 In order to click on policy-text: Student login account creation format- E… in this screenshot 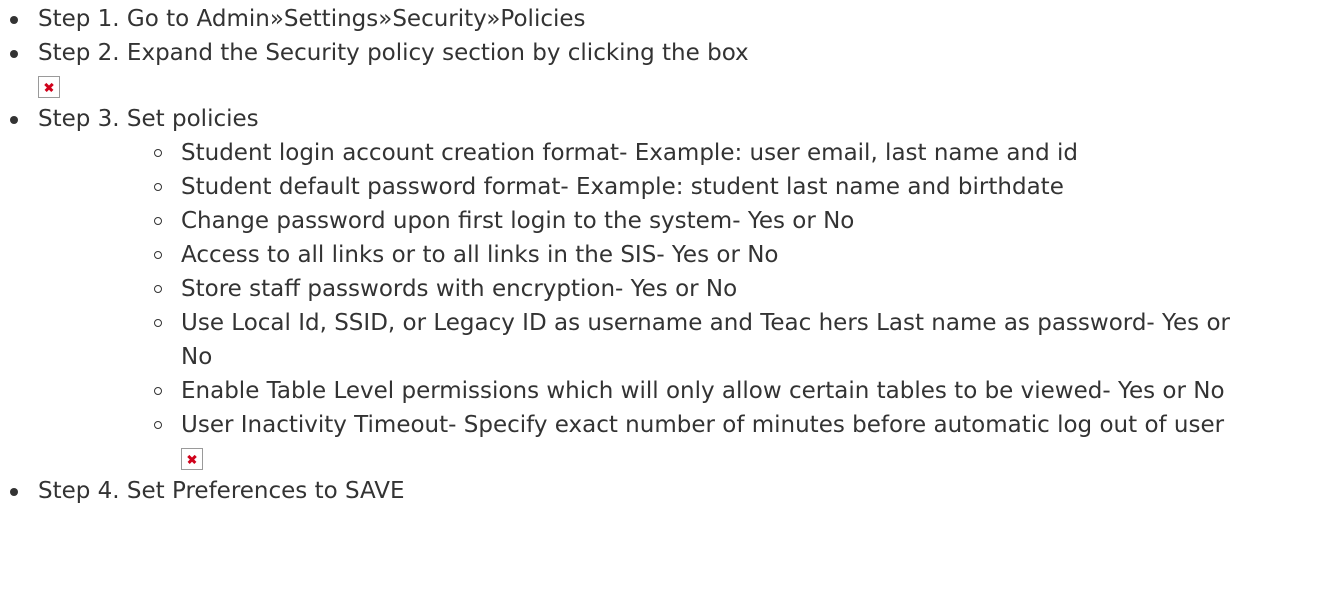, I will do `click(629, 153)`.